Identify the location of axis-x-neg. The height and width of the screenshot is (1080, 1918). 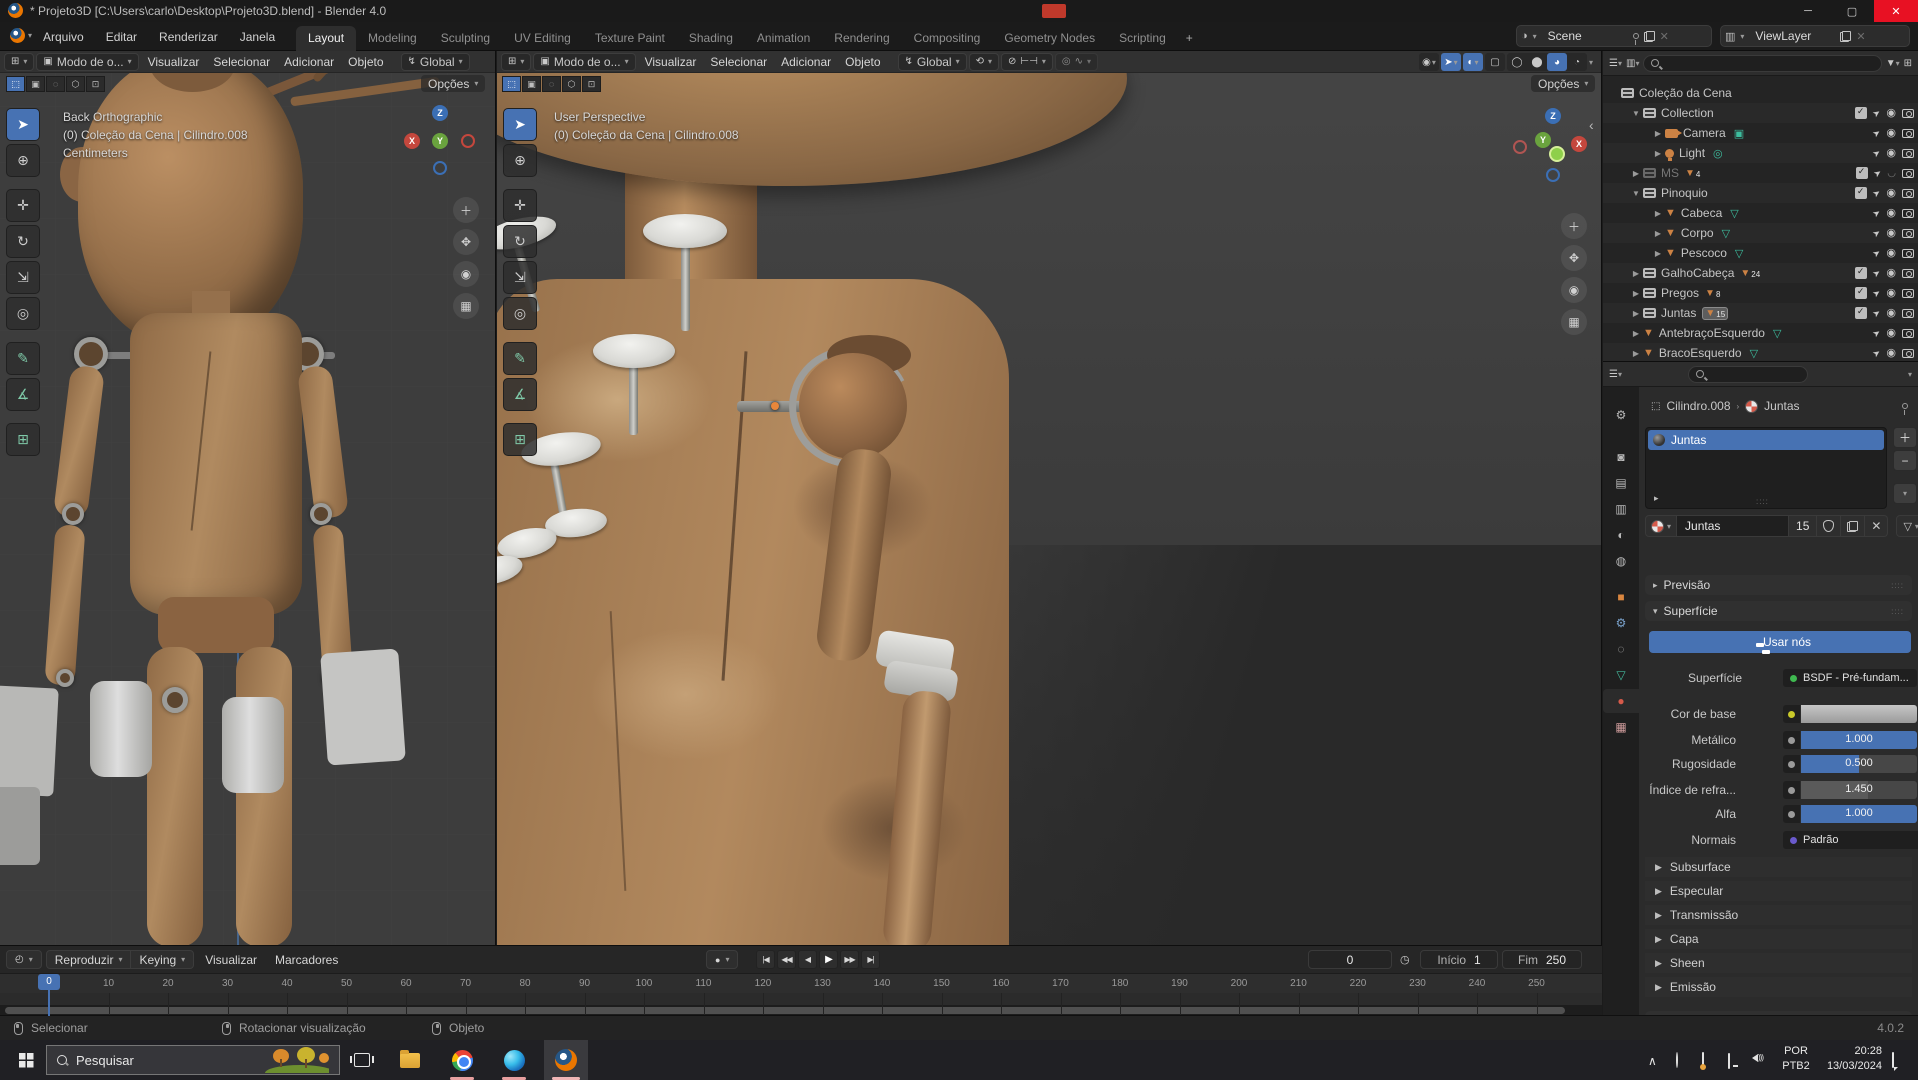
(1520, 147).